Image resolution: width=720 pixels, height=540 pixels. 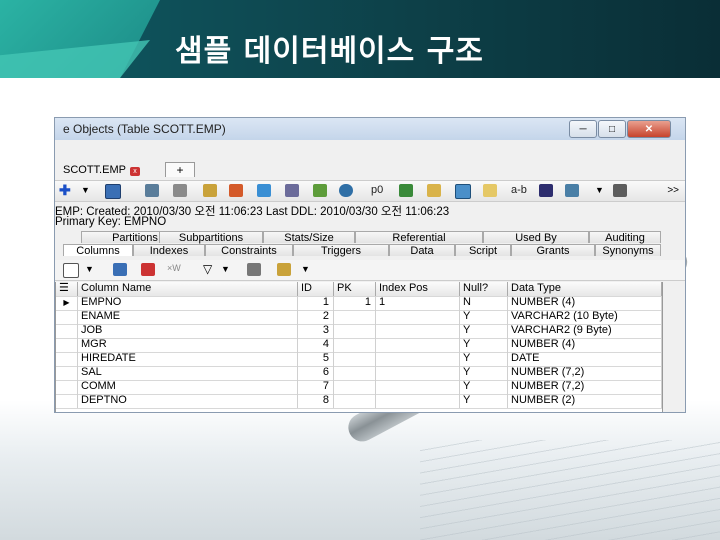 What do you see at coordinates (188, 289) in the screenshot?
I see `header-column-name: Column Name` at bounding box center [188, 289].